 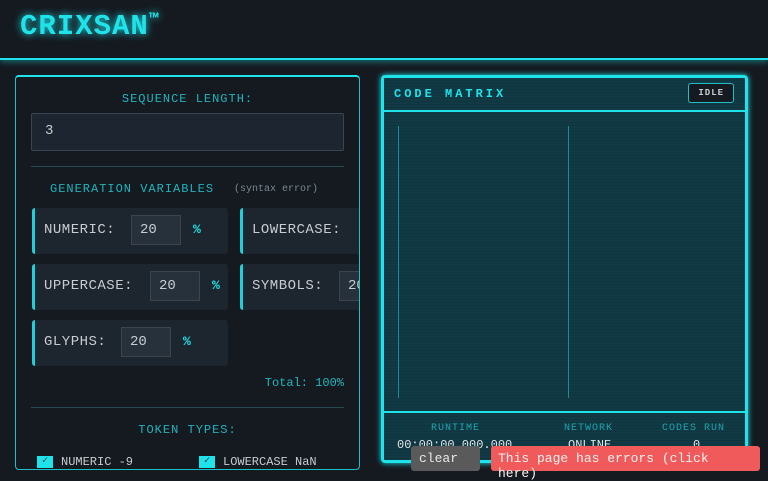 I want to click on var-label: GLYPHS:, so click(x=75, y=342).